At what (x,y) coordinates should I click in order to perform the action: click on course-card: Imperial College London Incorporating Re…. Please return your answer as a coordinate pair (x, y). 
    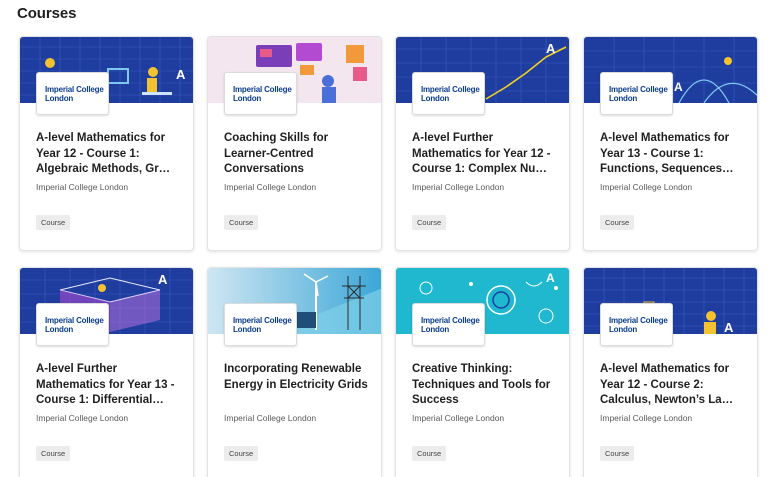
    Looking at the image, I should click on (294, 372).